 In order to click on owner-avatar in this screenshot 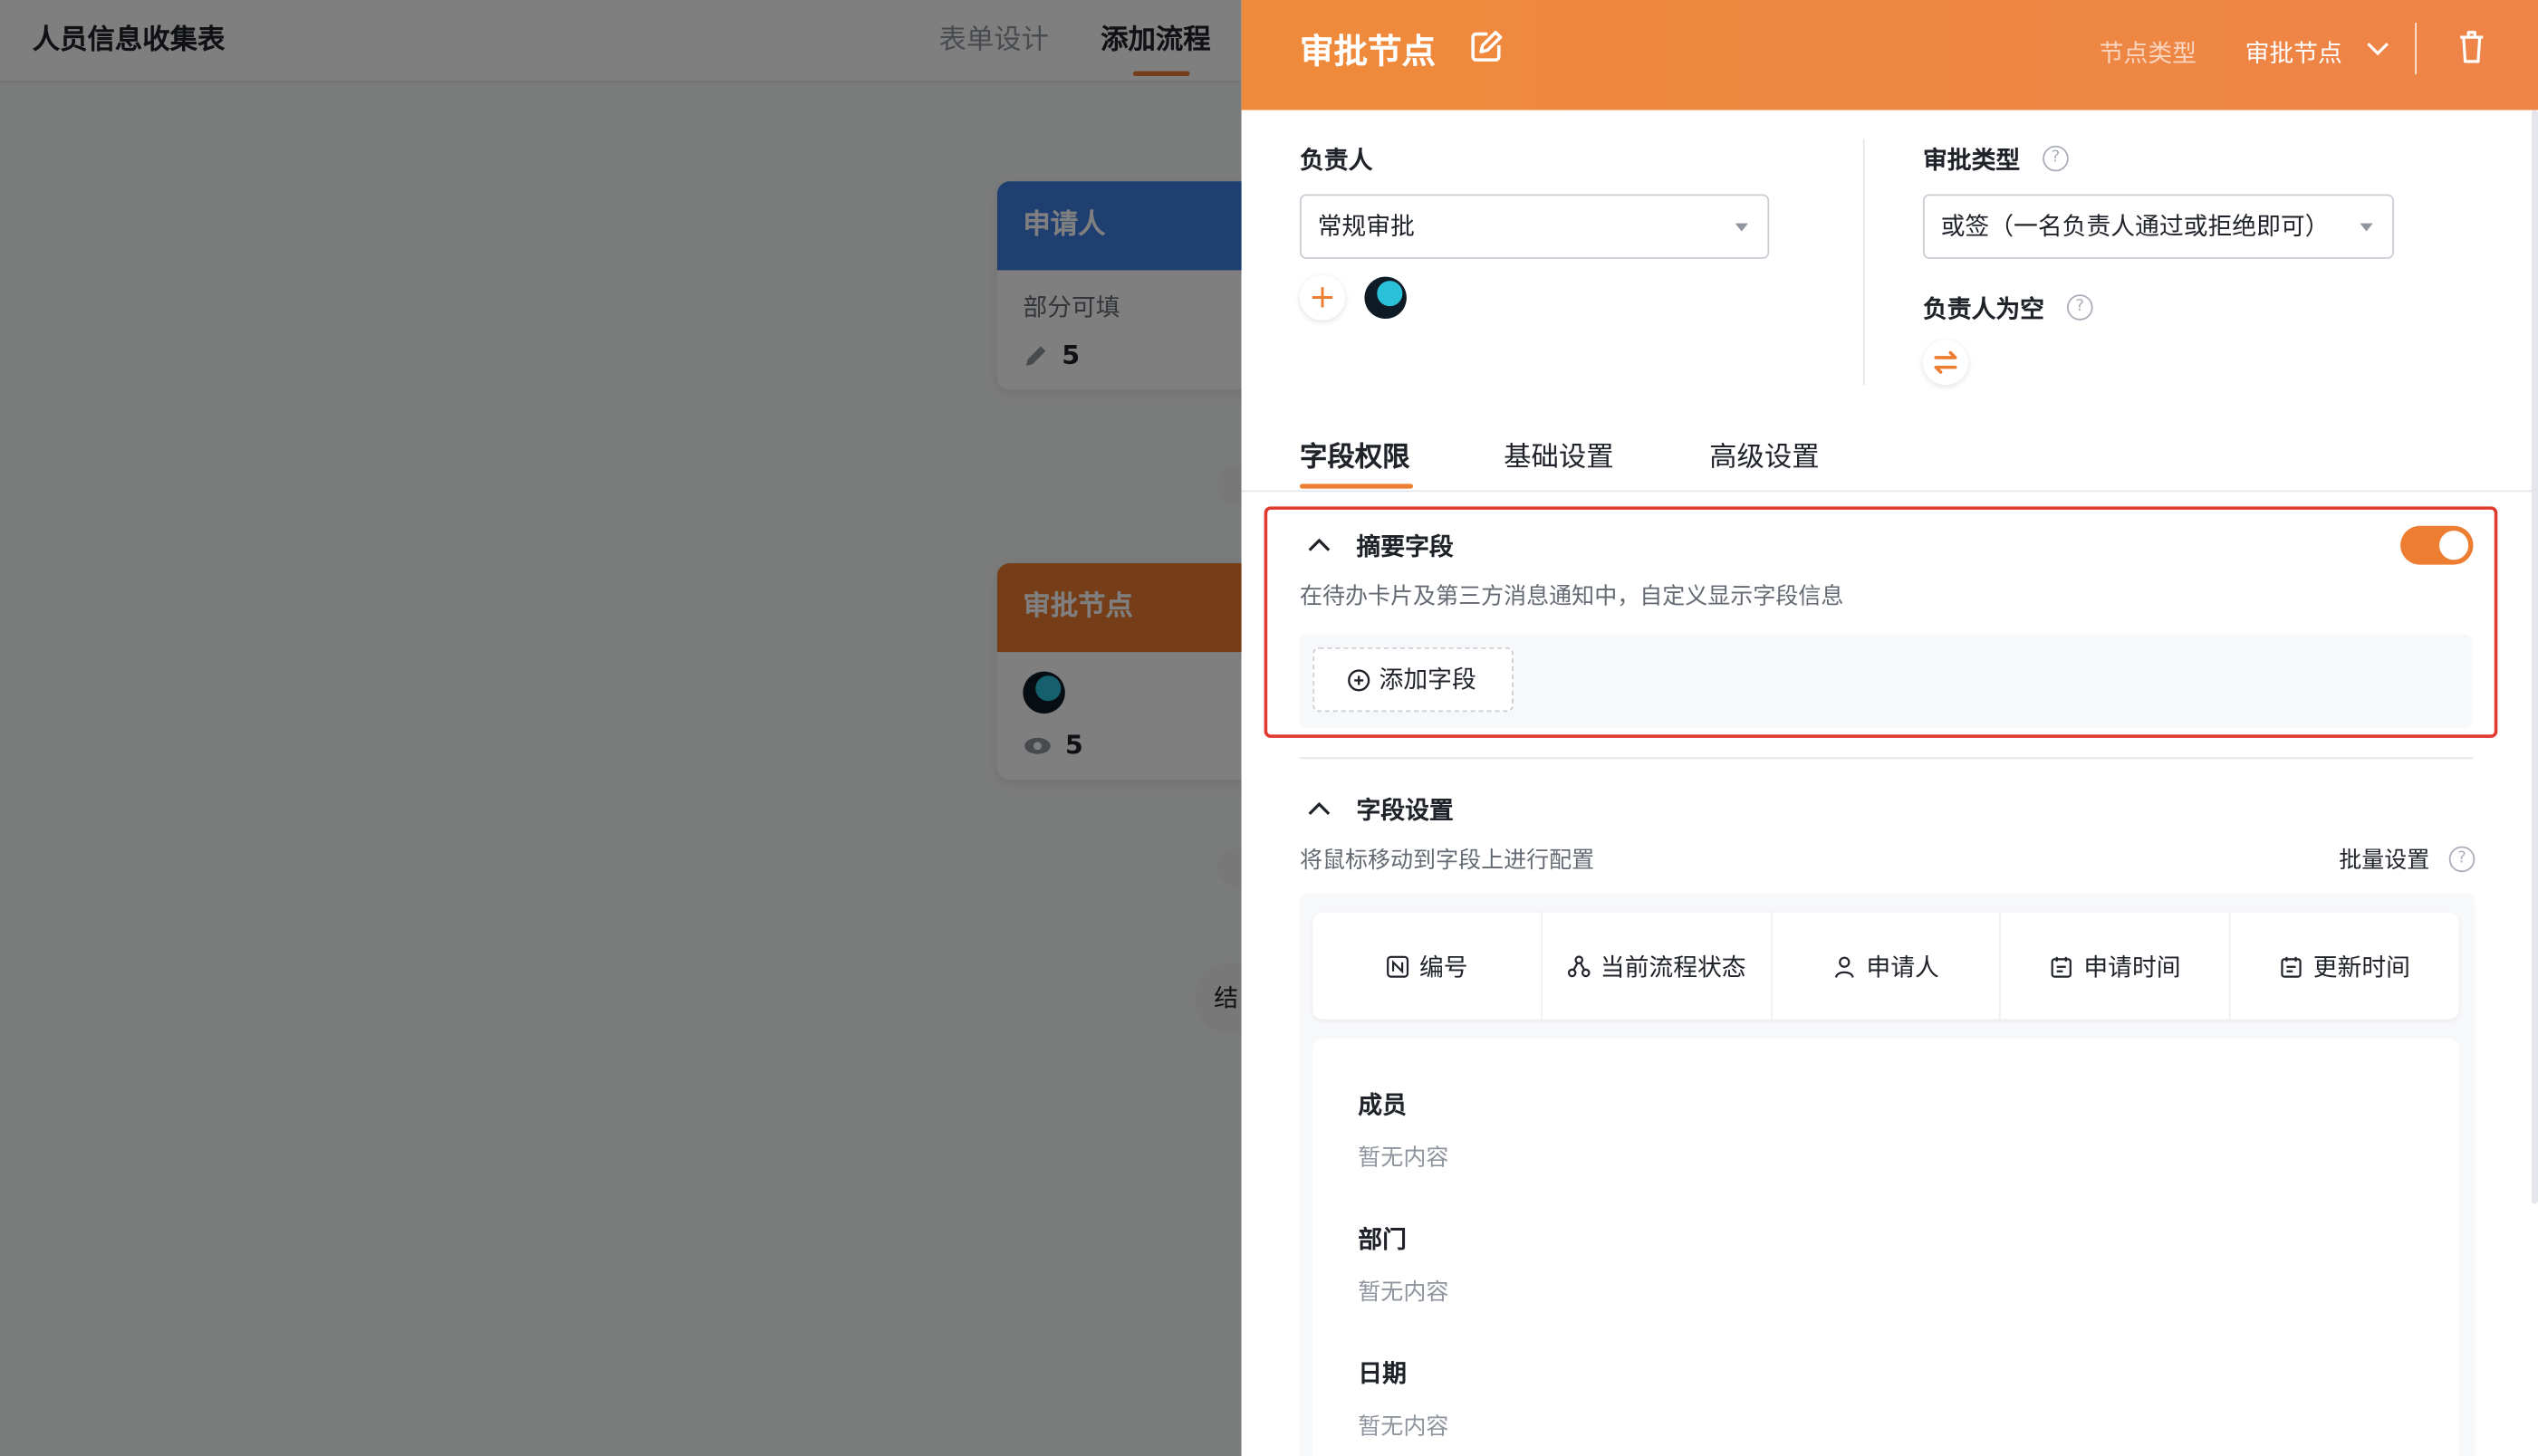, I will do `click(1385, 298)`.